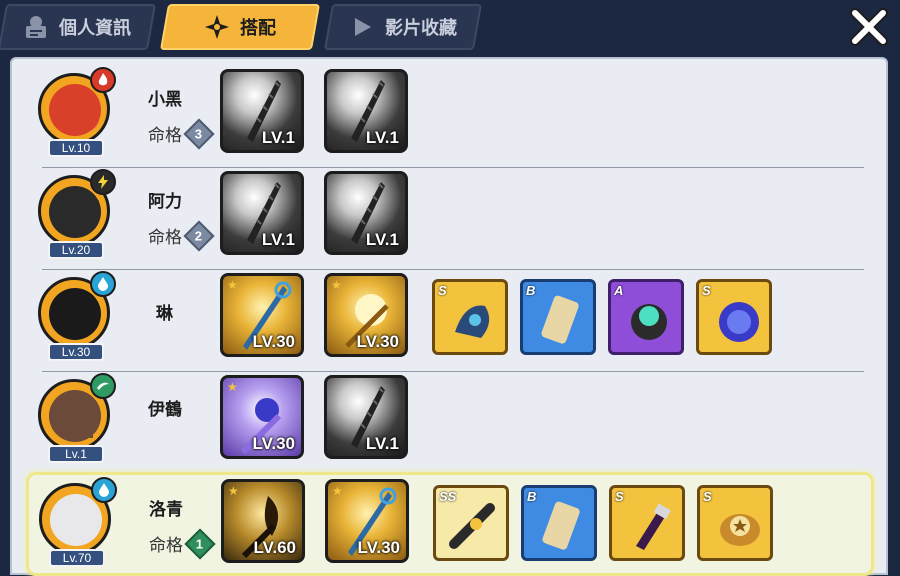 Image resolution: width=900 pixels, height=576 pixels. I want to click on destiny: 命格 3, so click(181, 133).